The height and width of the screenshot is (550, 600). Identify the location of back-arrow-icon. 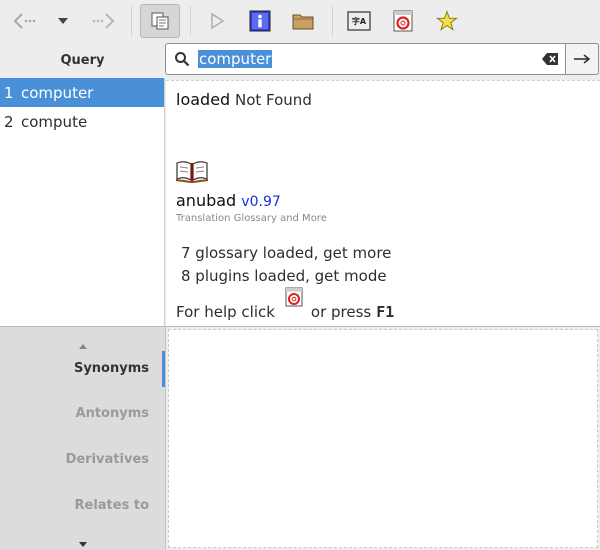
(24, 21).